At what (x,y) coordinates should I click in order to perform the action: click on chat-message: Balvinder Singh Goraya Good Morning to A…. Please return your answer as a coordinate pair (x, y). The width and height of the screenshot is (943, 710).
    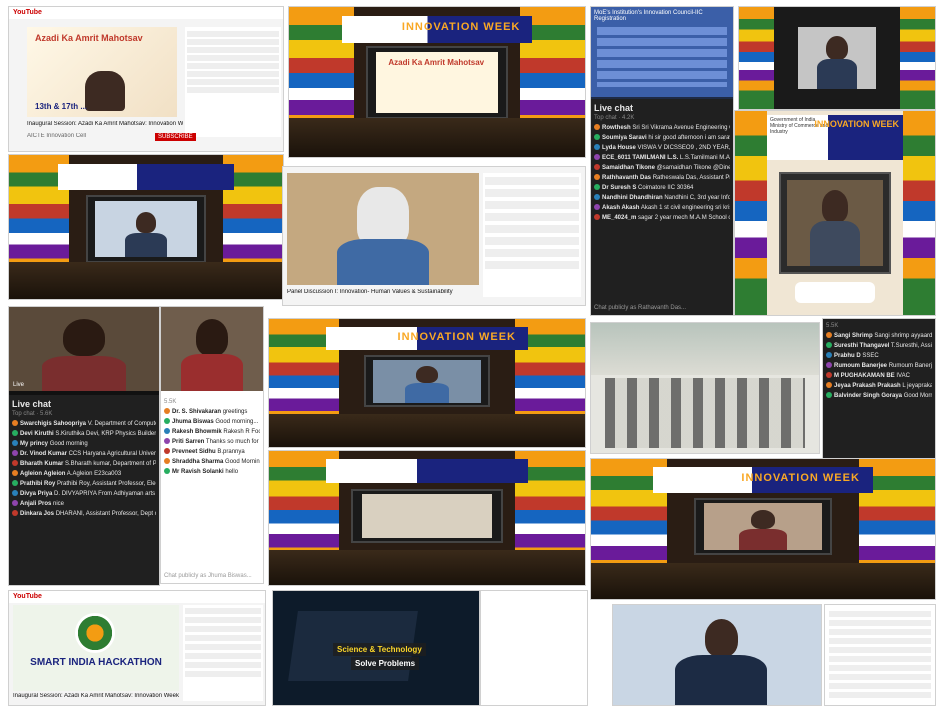
    Looking at the image, I should click on (879, 396).